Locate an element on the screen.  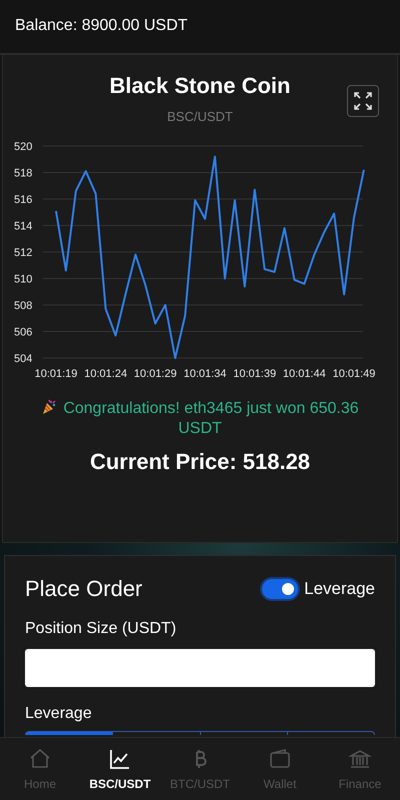
y-tick-label: 518 is located at coordinates (23, 174).